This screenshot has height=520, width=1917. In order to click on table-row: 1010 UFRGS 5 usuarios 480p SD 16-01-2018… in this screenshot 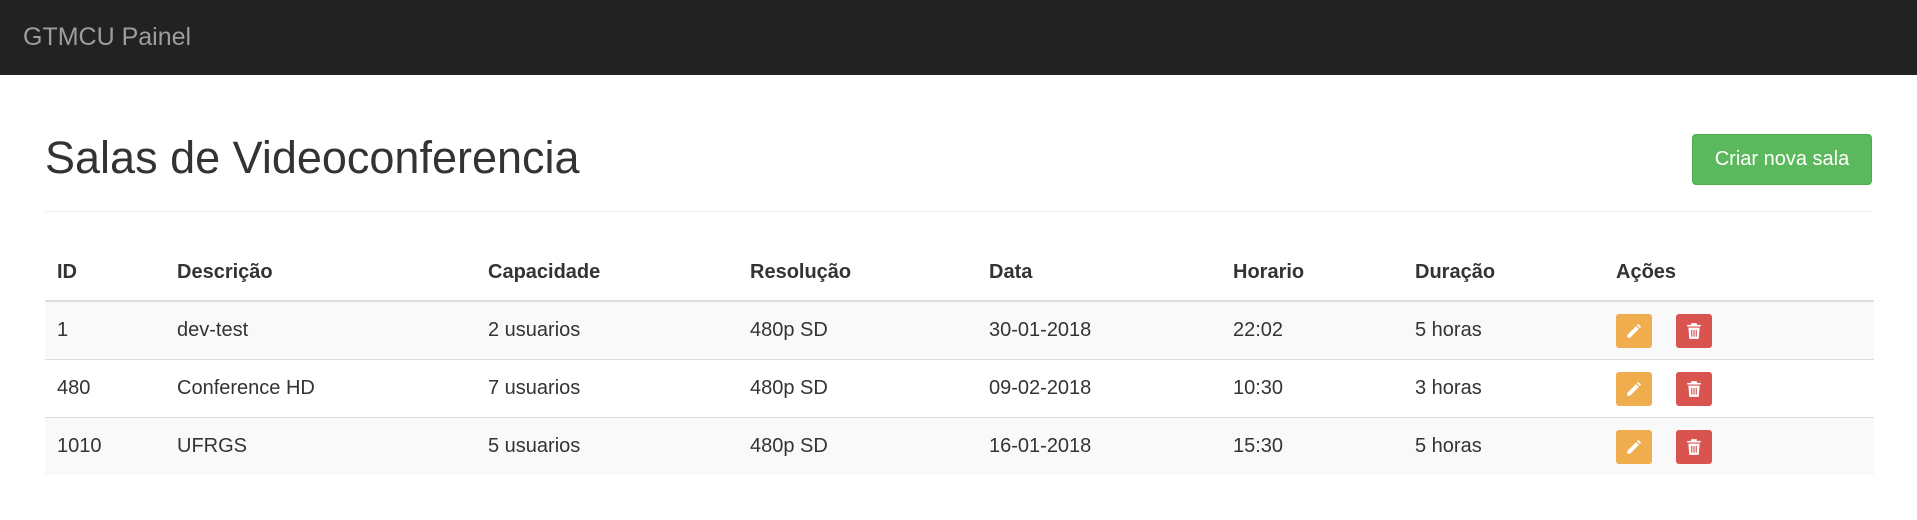, I will do `click(959, 446)`.